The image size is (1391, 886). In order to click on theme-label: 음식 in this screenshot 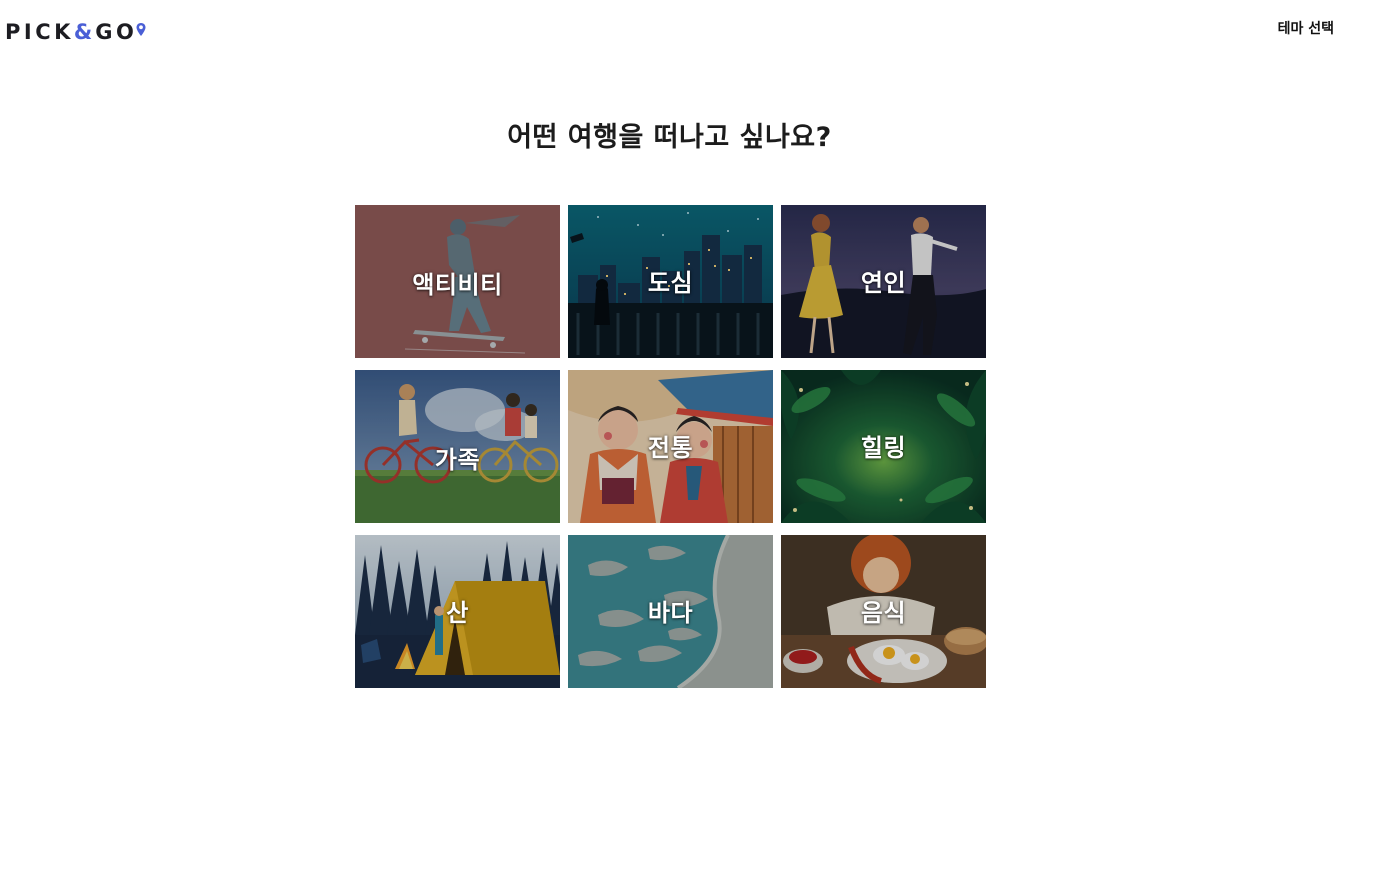, I will do `click(883, 613)`.